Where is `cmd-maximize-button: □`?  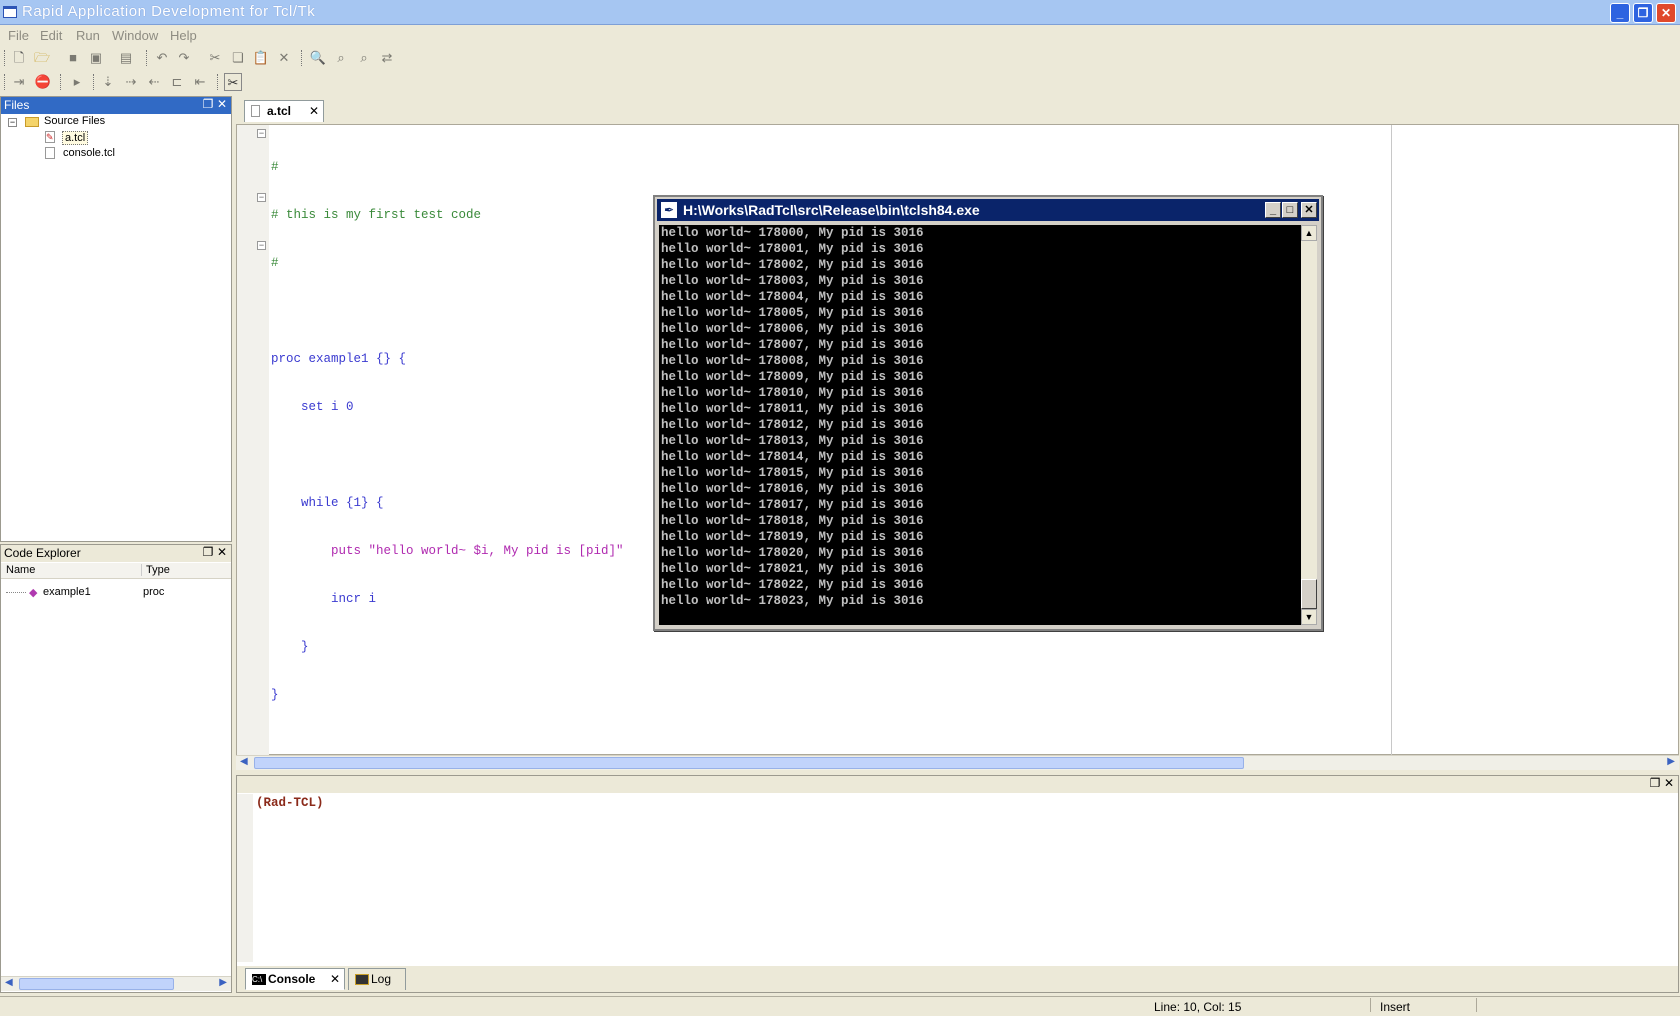 cmd-maximize-button: □ is located at coordinates (1290, 210).